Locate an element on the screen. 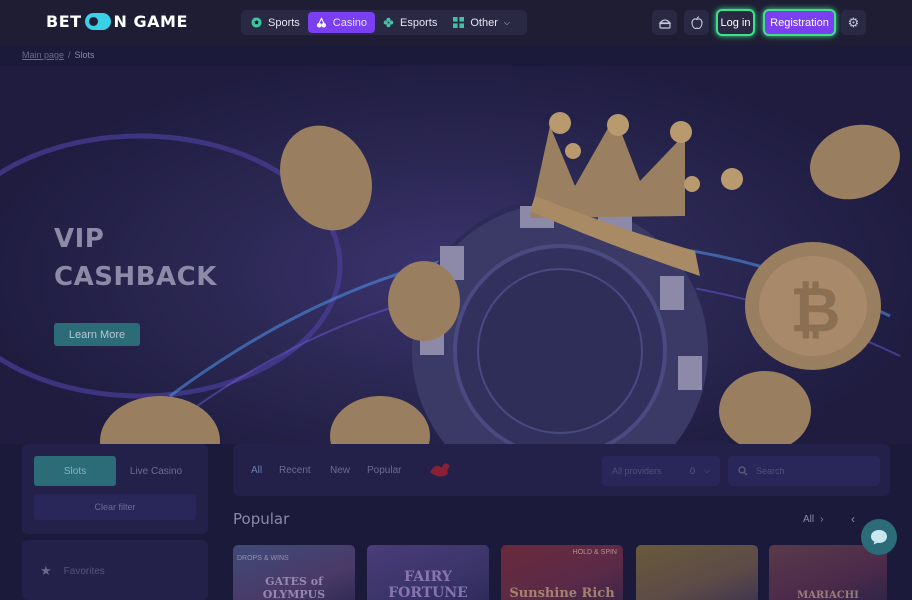 The image size is (912, 600). chevron-right-icon: › is located at coordinates (822, 519).